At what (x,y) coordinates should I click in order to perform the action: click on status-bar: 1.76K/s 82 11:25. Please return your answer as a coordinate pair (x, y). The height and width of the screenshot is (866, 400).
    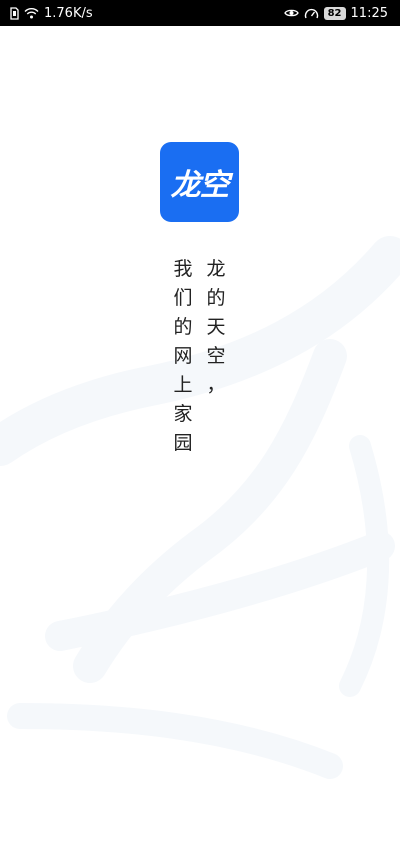
    Looking at the image, I should click on (200, 13).